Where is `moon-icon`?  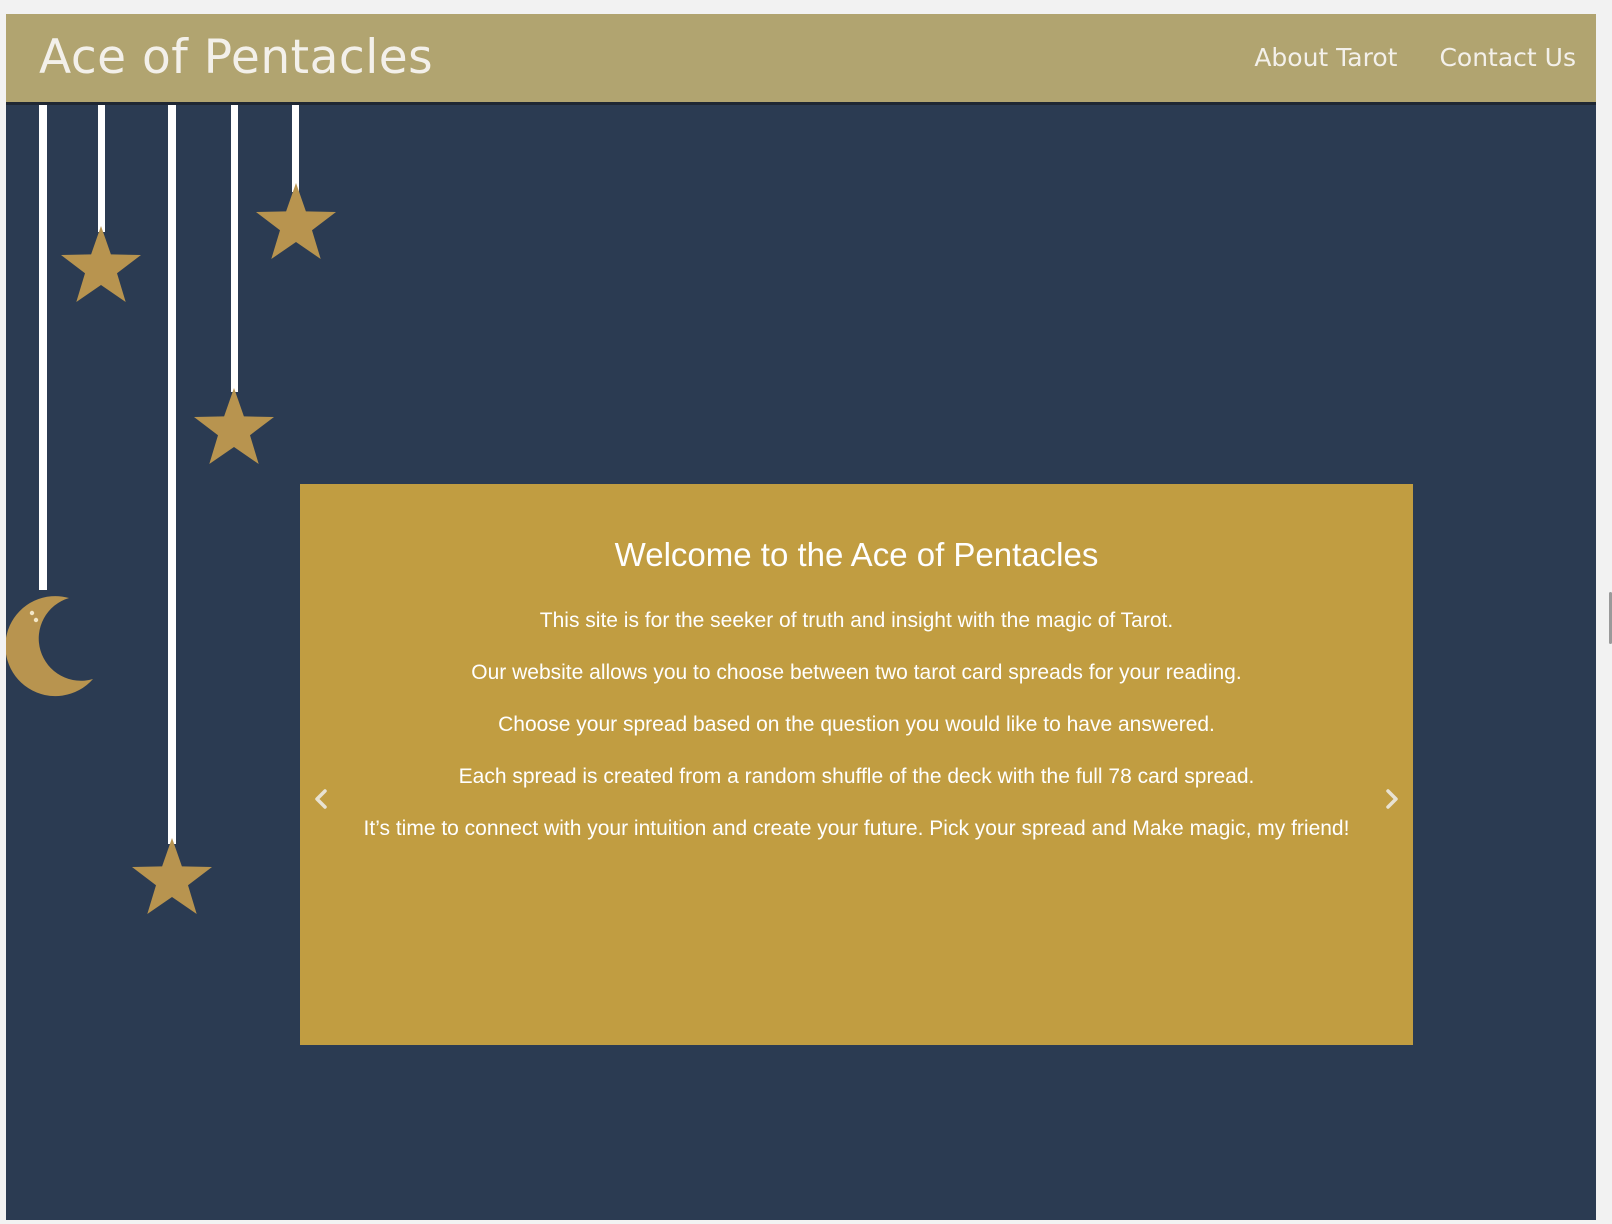 moon-icon is located at coordinates (49, 646).